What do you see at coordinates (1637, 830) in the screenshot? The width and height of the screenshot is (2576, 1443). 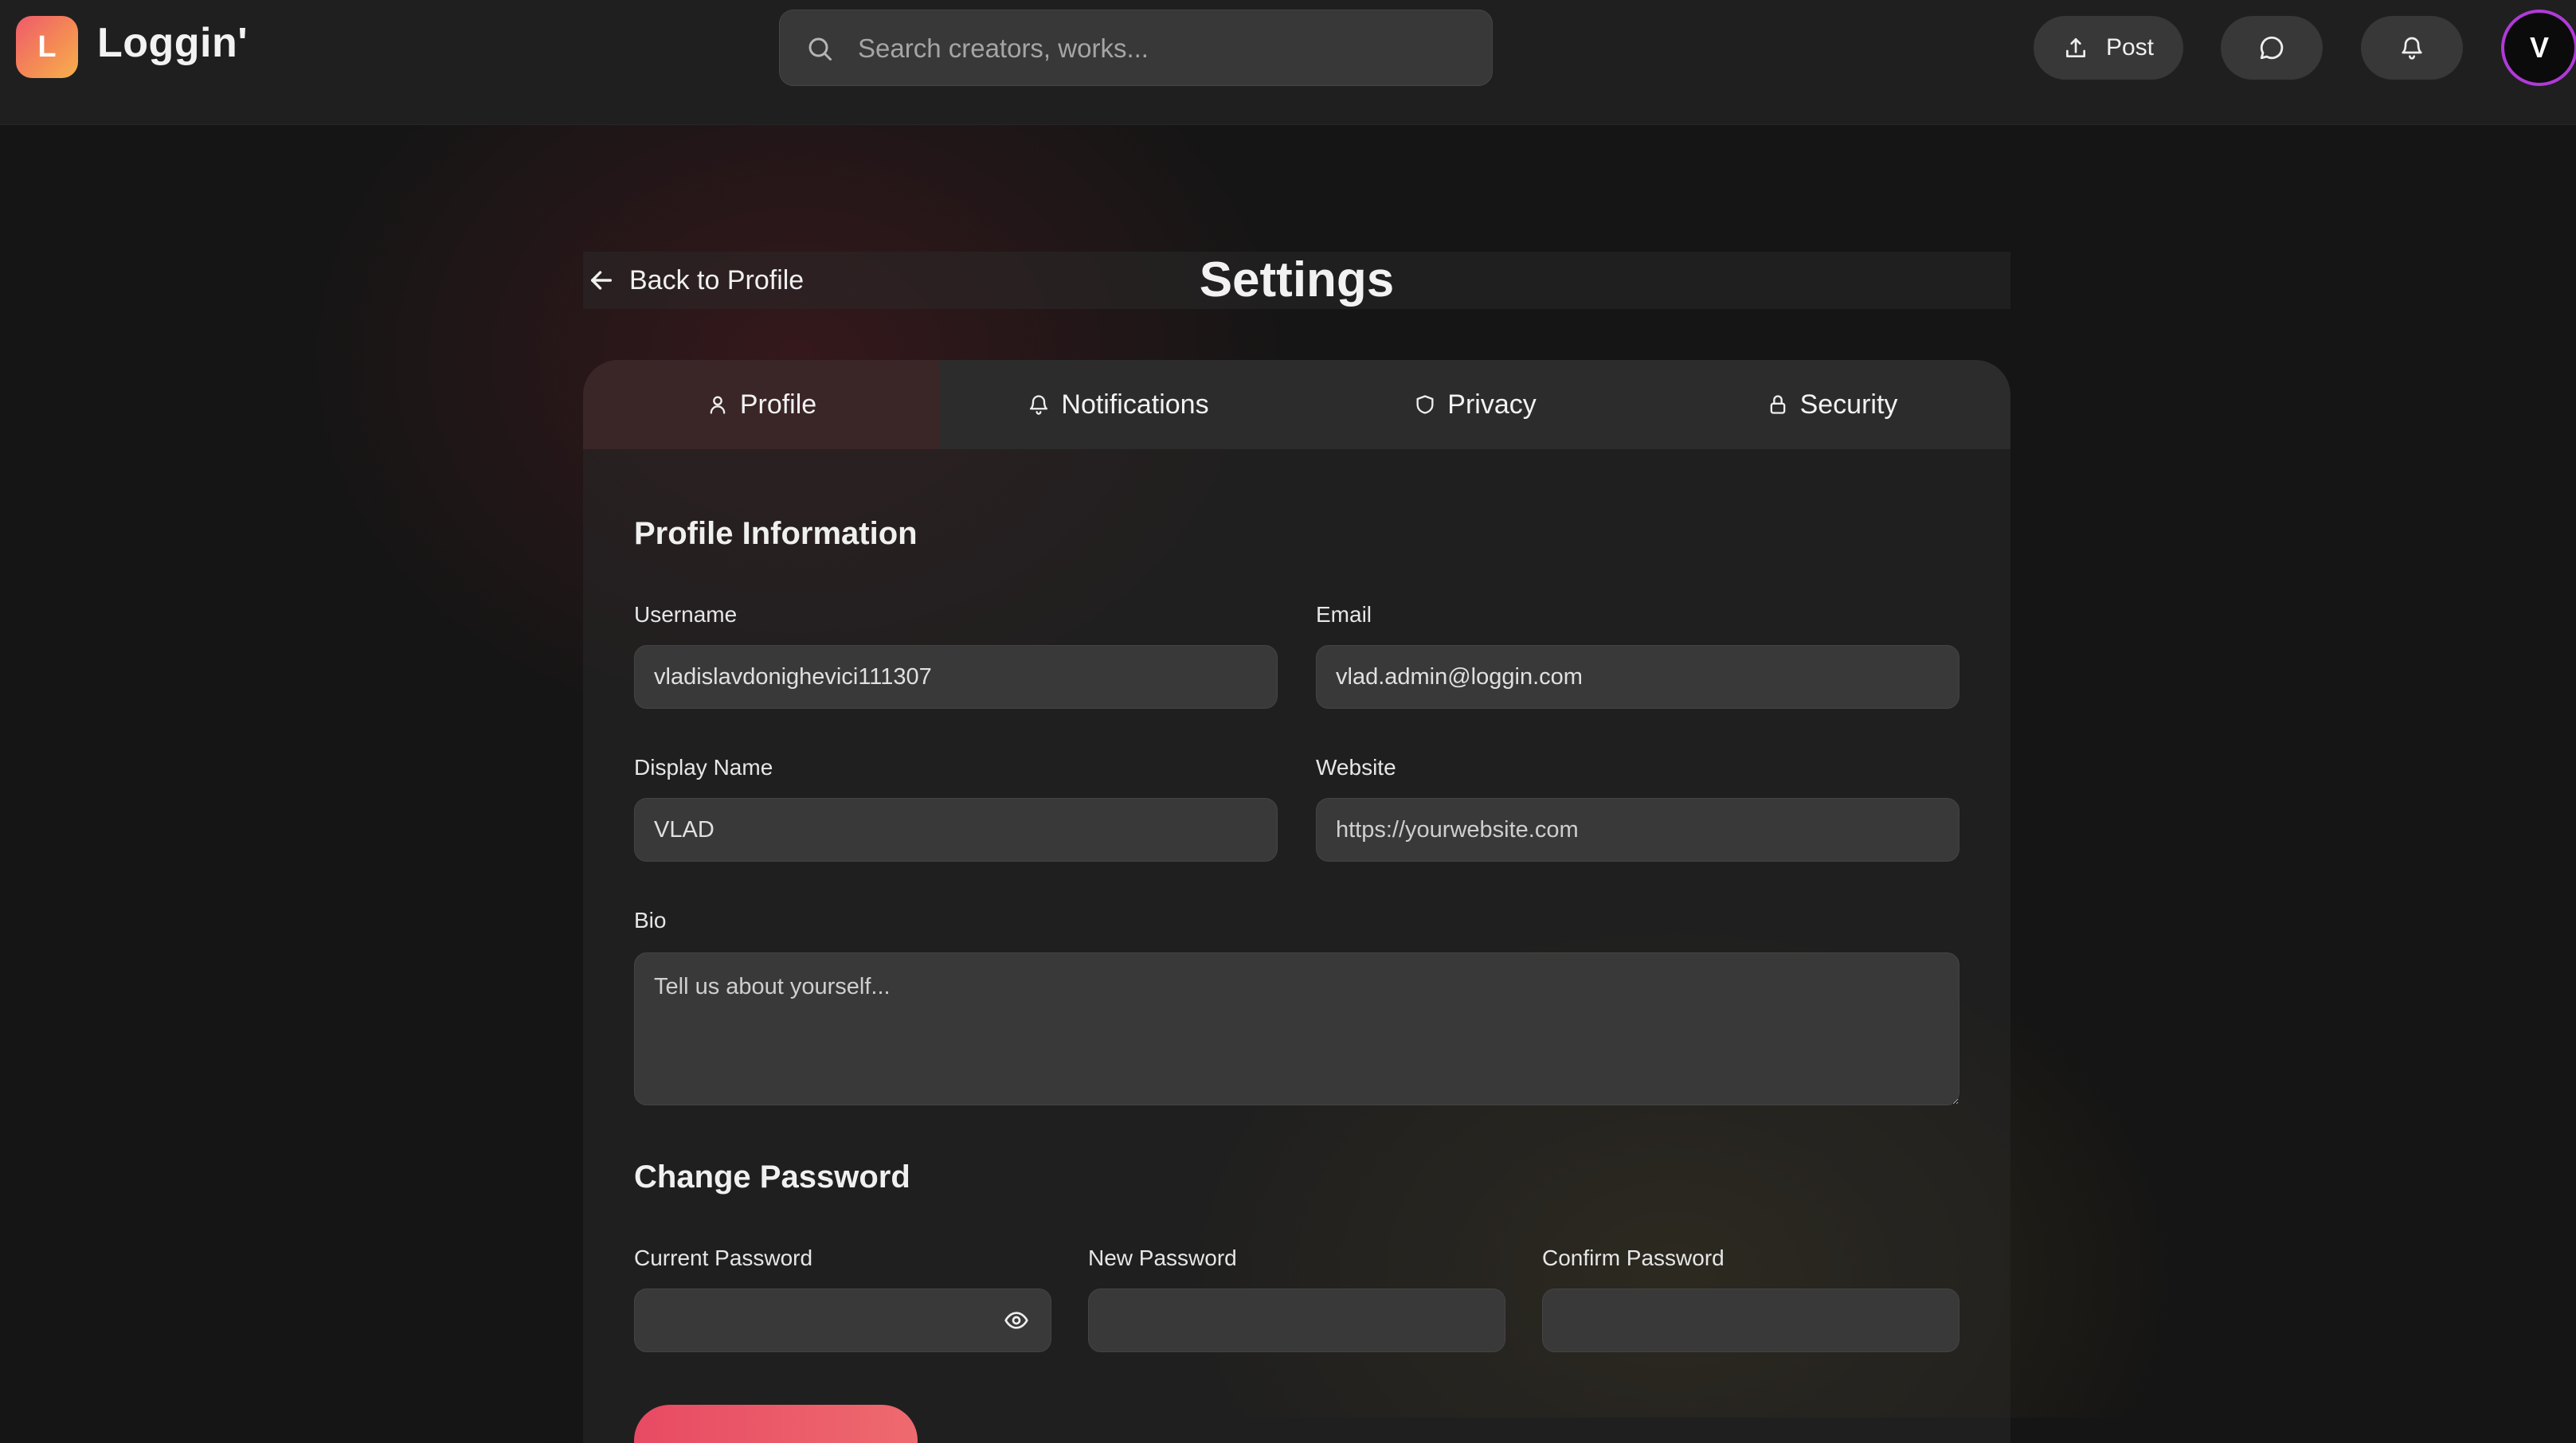 I see `website-input` at bounding box center [1637, 830].